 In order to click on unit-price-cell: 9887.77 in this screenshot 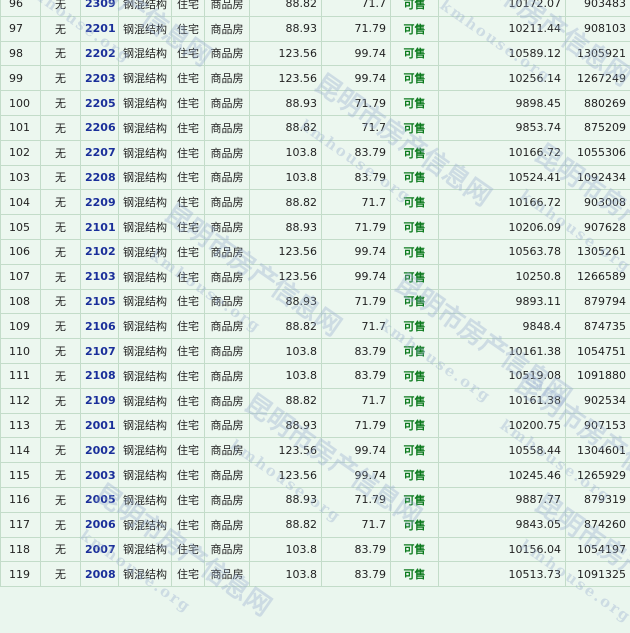, I will do `click(502, 499)`.